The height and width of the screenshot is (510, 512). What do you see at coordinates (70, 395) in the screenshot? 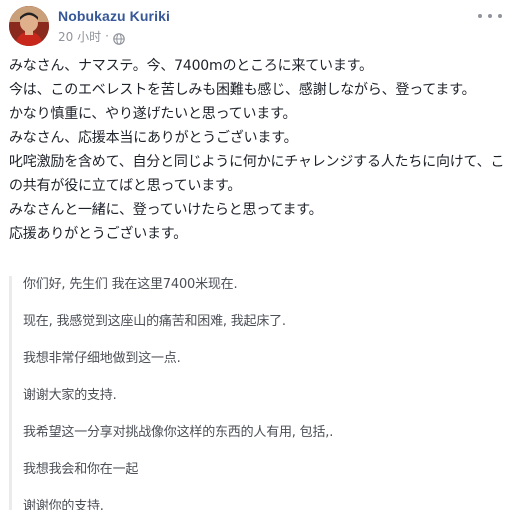
I see `translation-line: 谢谢大家的支持.` at bounding box center [70, 395].